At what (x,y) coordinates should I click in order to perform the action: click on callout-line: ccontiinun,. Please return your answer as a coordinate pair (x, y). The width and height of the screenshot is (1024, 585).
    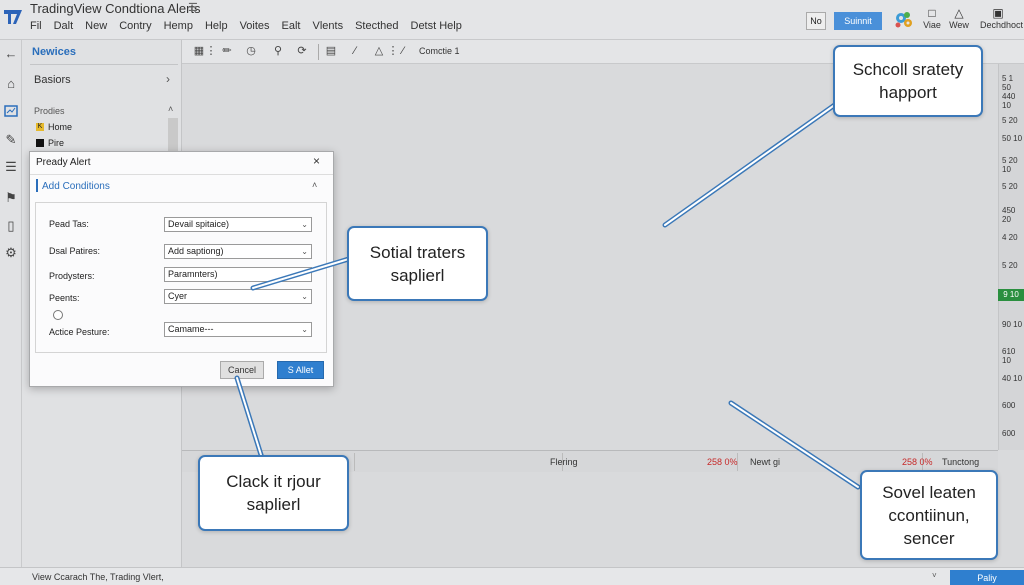
    Looking at the image, I should click on (929, 515).